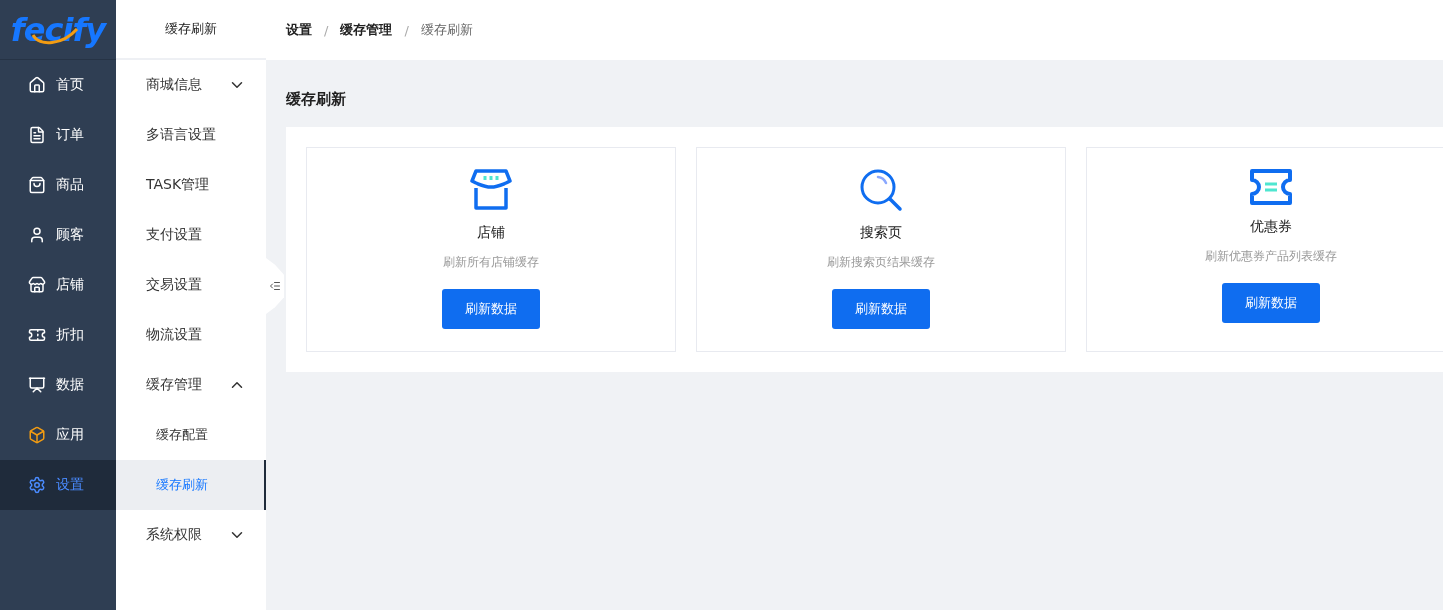 The width and height of the screenshot is (1443, 610). I want to click on nav-label: 数据, so click(70, 385).